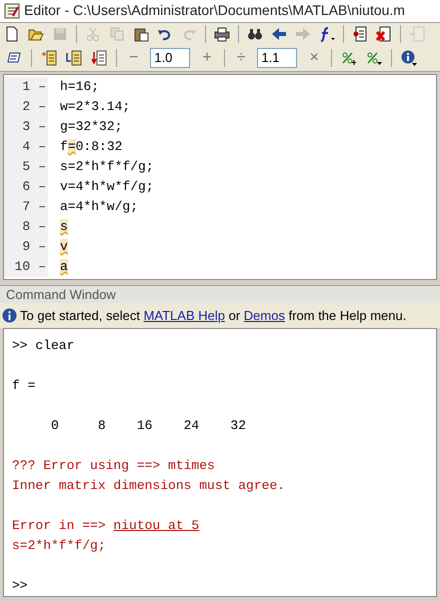 The height and width of the screenshot is (601, 440). What do you see at coordinates (107, 167) in the screenshot?
I see `code-line: s=2*h*f*f/g;` at bounding box center [107, 167].